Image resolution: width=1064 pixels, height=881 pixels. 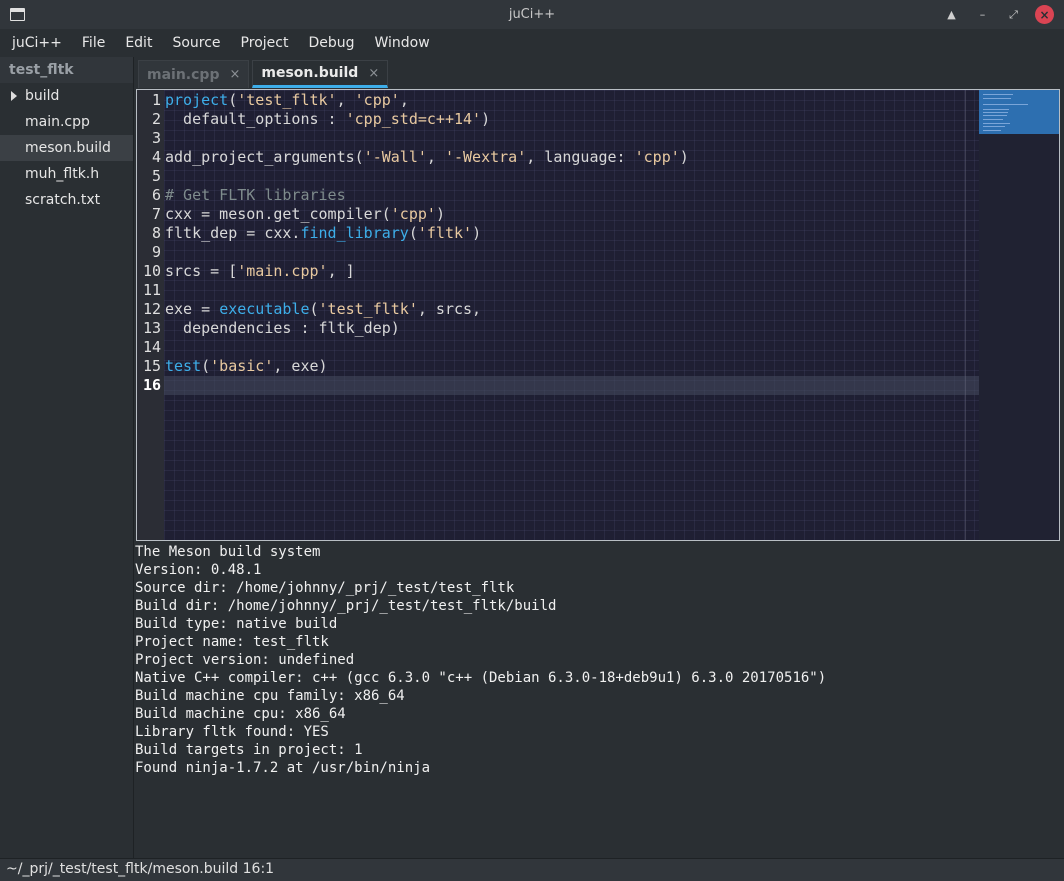 What do you see at coordinates (571, 100) in the screenshot?
I see `code-line: project('test_fltk', 'cpp',` at bounding box center [571, 100].